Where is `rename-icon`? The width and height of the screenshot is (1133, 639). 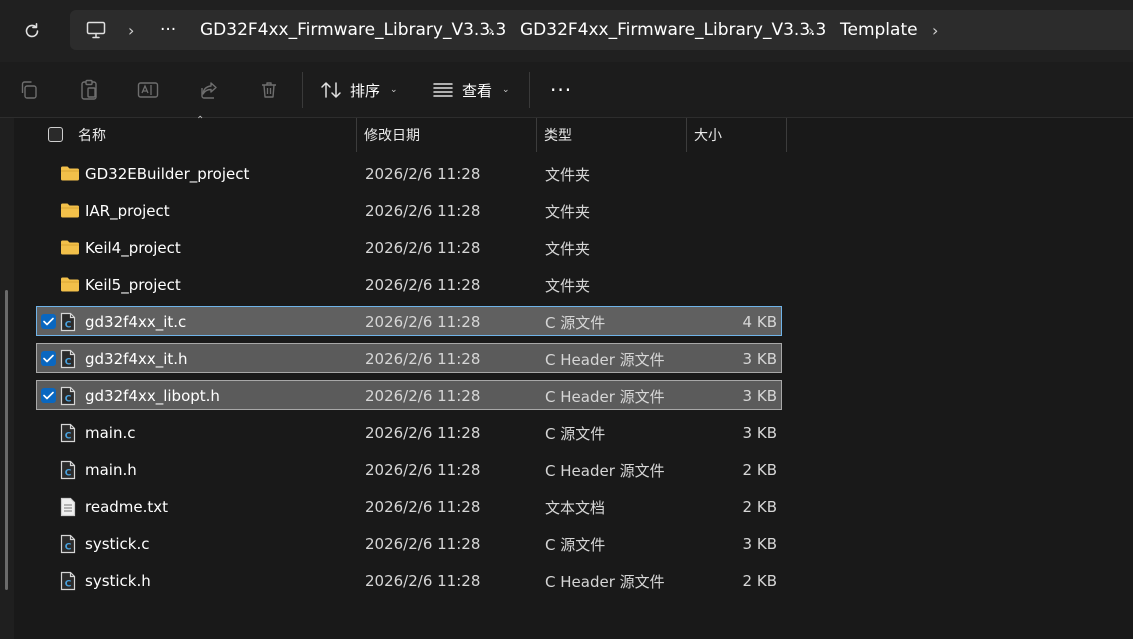 rename-icon is located at coordinates (148, 90).